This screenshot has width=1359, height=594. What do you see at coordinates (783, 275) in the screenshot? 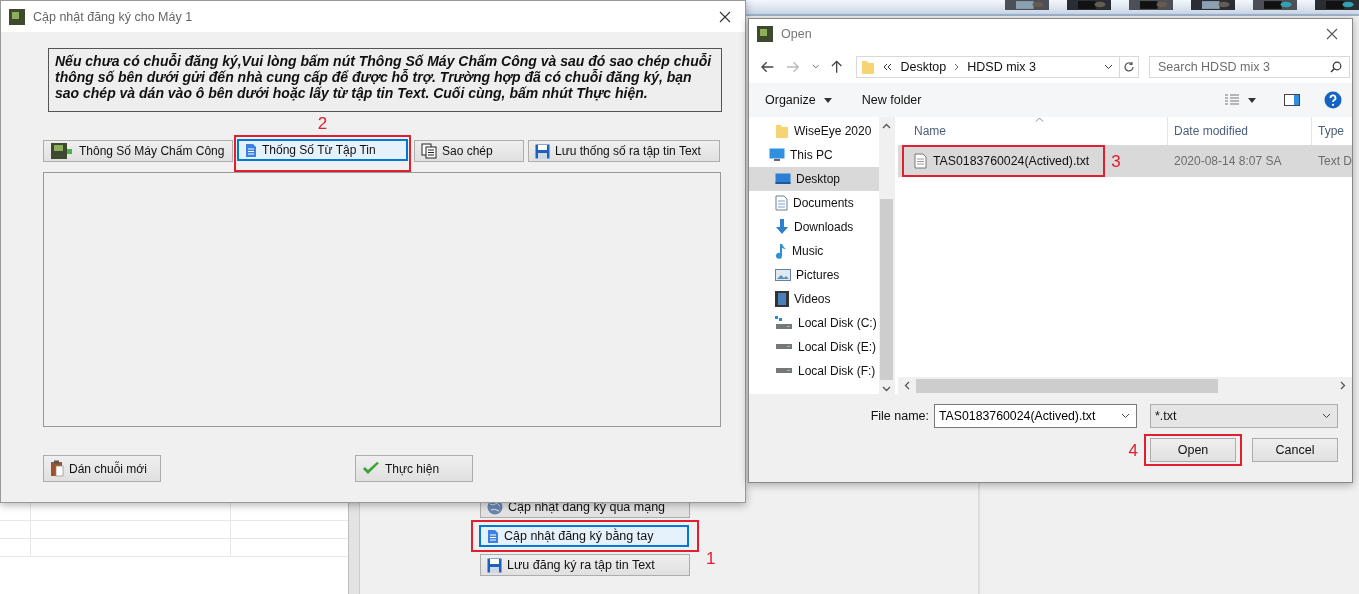
I see `image-icon` at bounding box center [783, 275].